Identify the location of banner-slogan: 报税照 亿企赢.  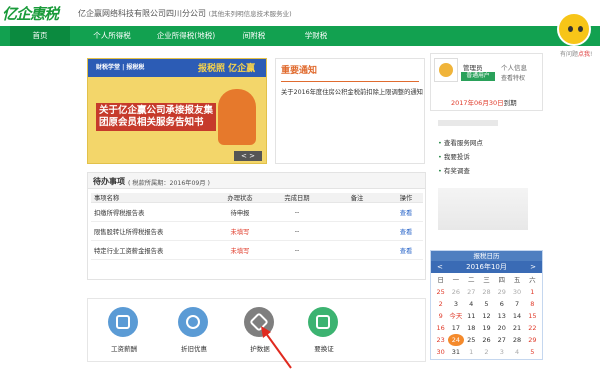
(227, 69).